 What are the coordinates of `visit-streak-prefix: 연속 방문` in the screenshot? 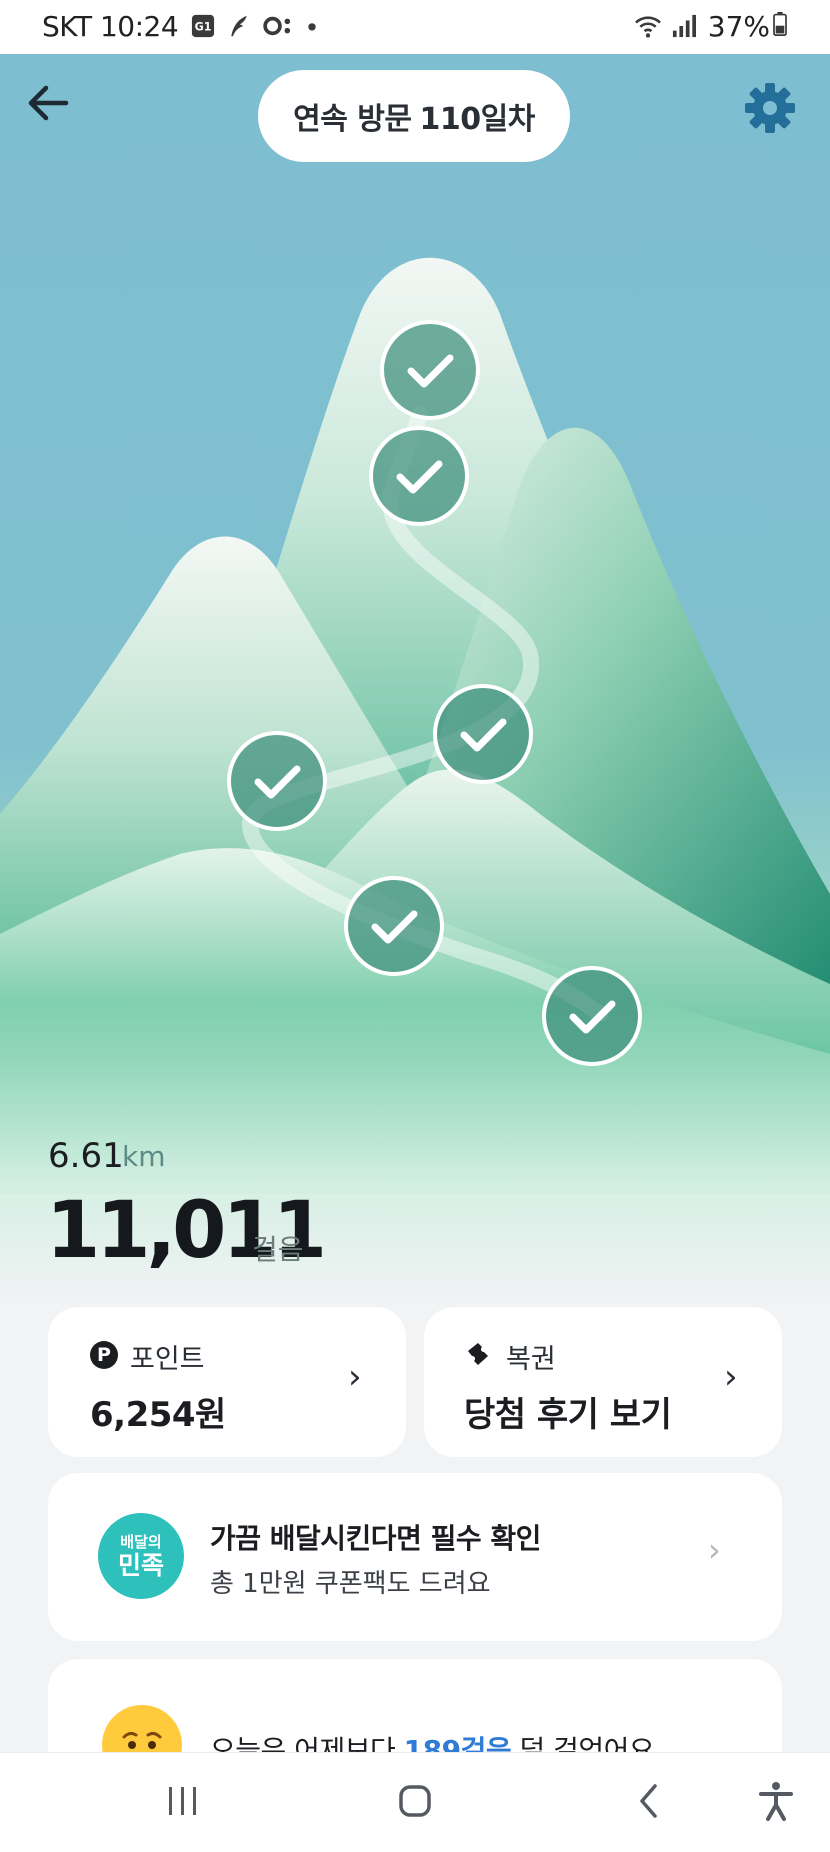 It's located at (352, 119).